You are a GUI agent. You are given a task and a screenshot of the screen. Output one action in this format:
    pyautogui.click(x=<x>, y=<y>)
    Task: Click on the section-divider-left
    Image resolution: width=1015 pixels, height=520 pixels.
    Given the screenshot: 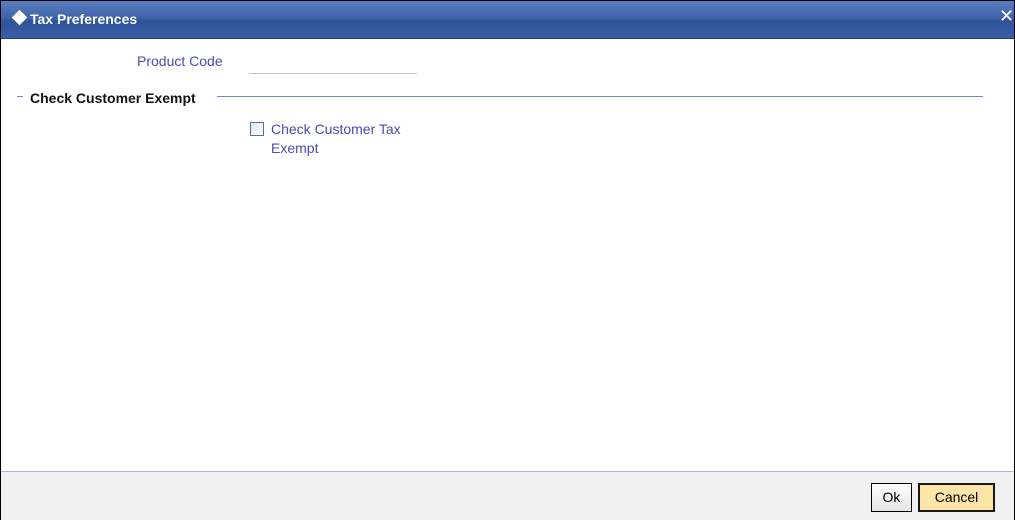 What is the action you would take?
    pyautogui.click(x=20, y=96)
    